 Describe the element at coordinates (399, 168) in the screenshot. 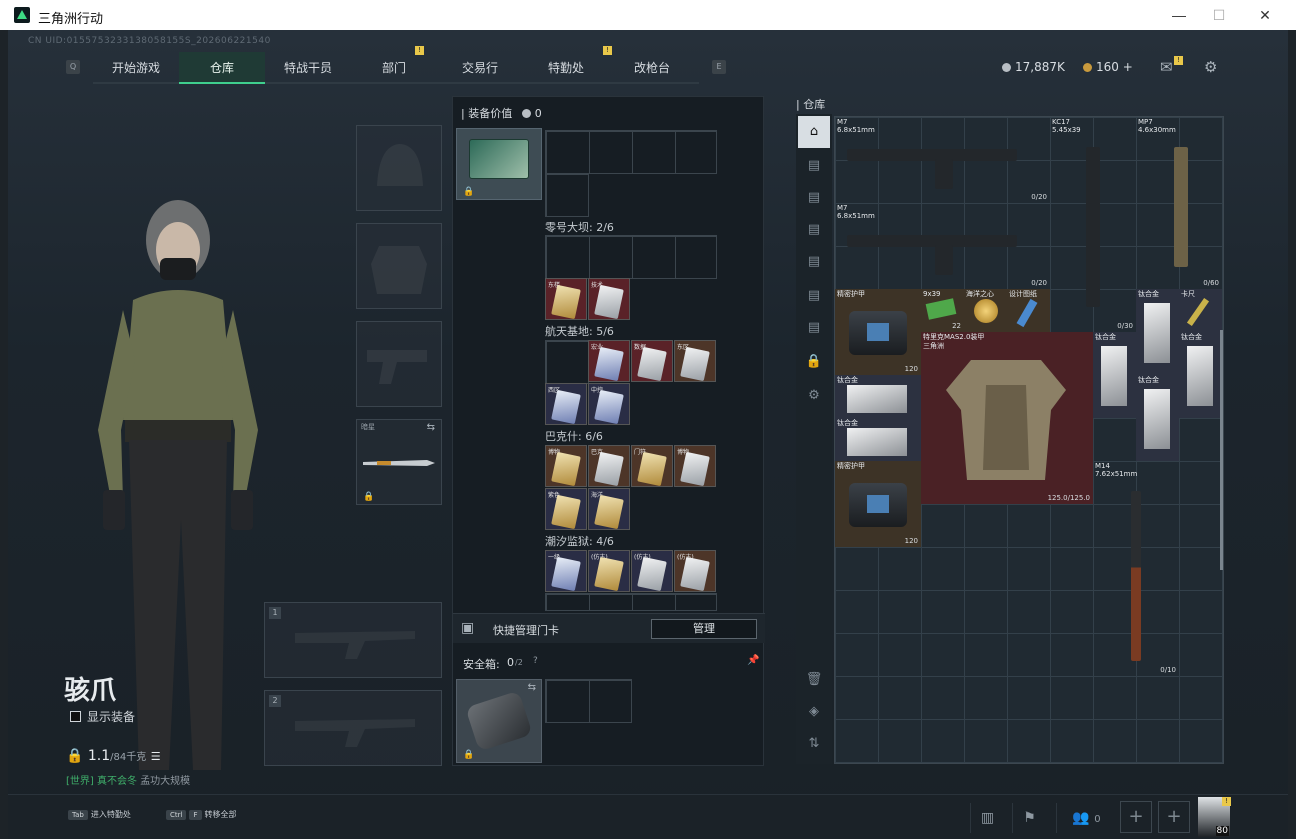

I see `helmet-slot` at that location.